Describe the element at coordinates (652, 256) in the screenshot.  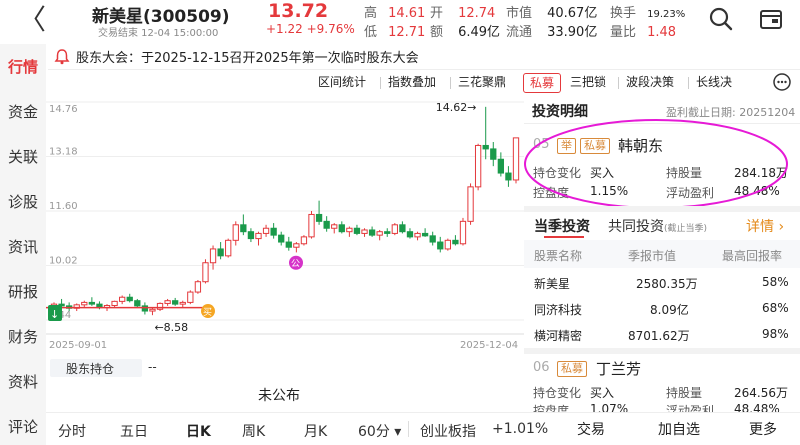
I see `col-value: 季报市值` at that location.